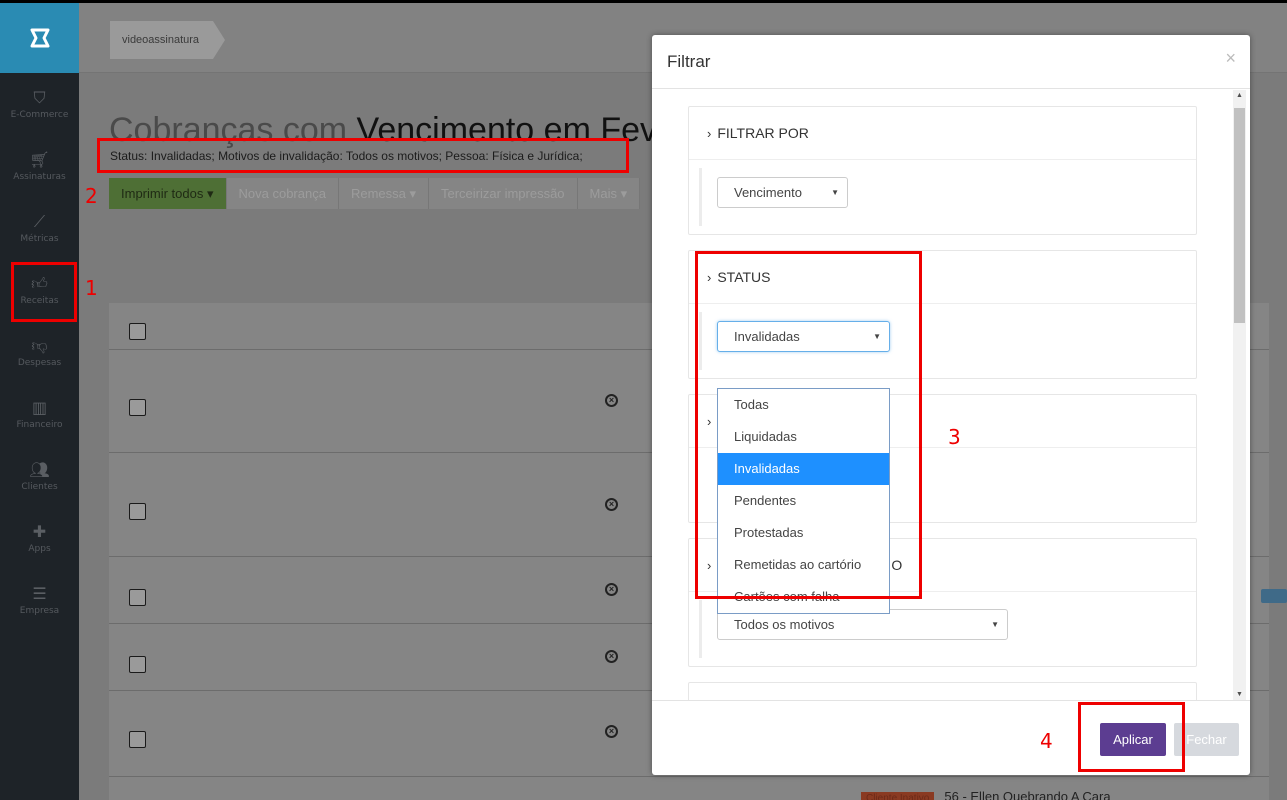 This screenshot has width=1287, height=800. I want to click on sidebar-item-metricas: ⟋ Métricas, so click(39, 228).